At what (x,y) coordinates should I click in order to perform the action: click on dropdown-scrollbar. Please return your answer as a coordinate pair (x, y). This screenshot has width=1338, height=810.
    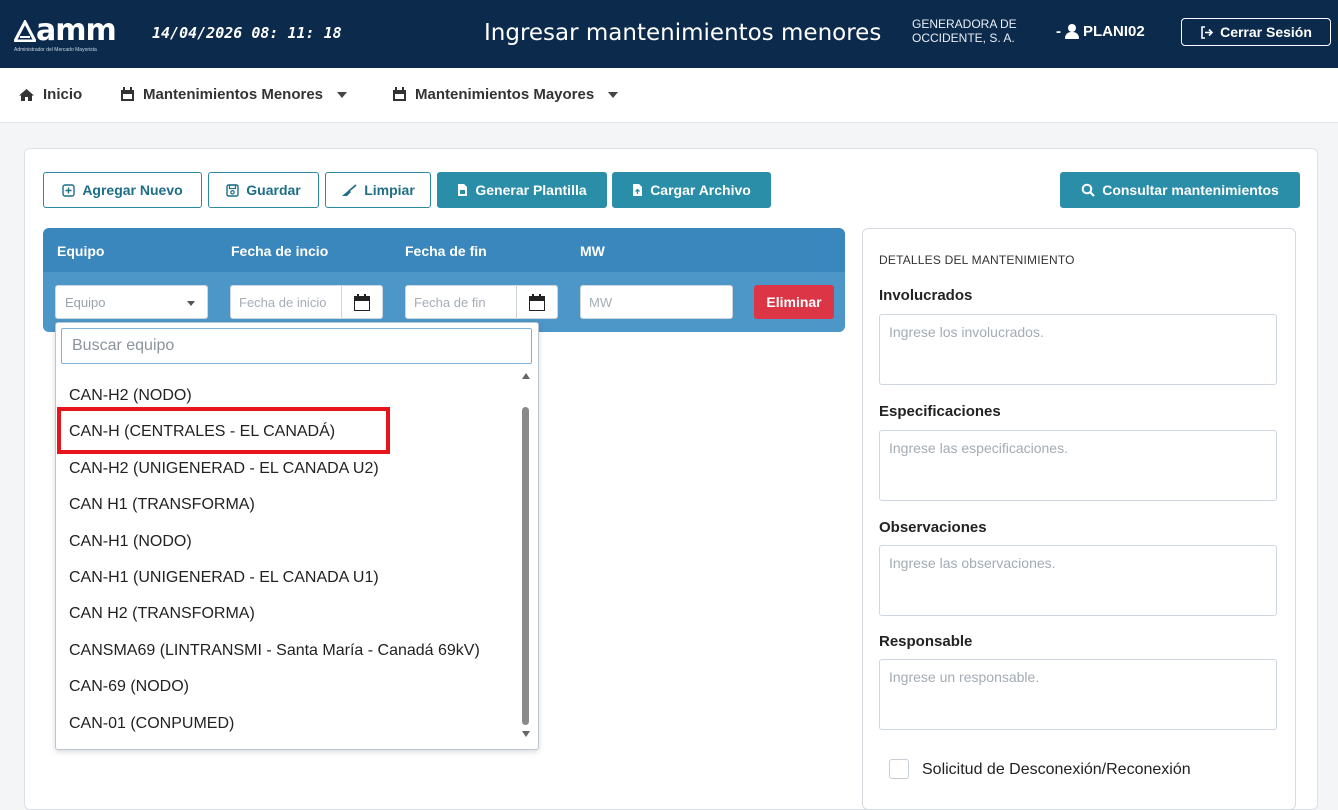
    Looking at the image, I should click on (526, 558).